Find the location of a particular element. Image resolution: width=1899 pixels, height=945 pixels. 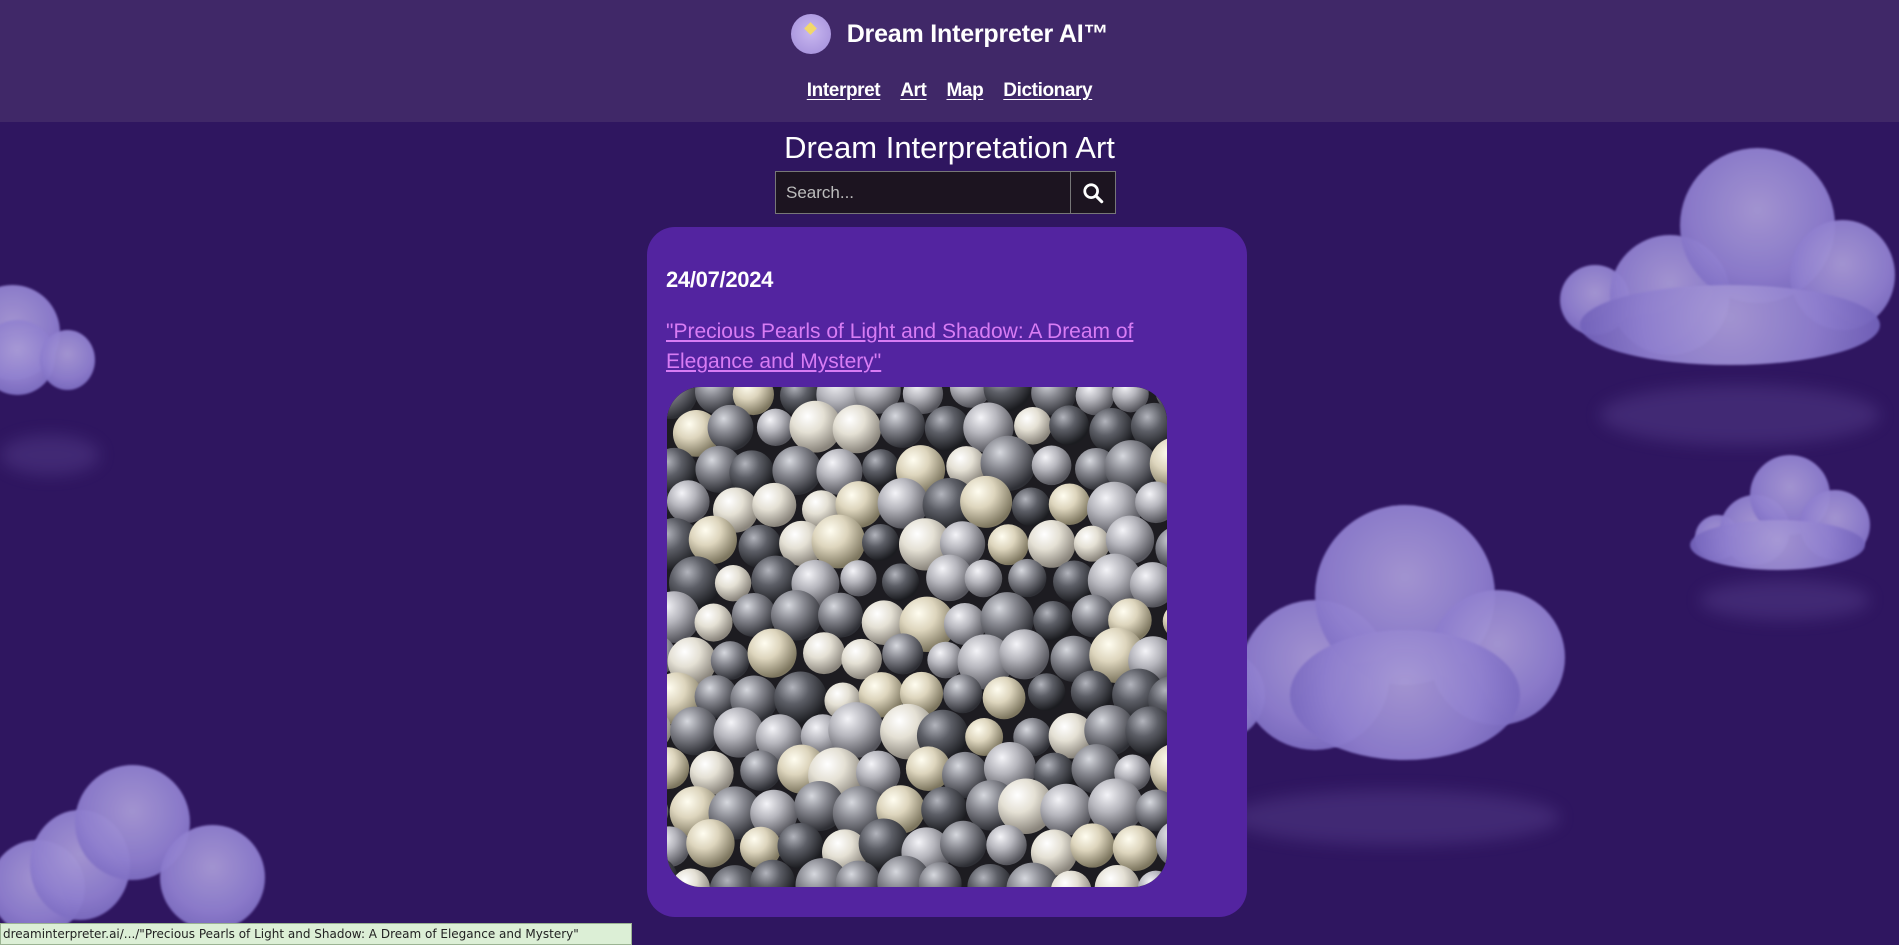

pearls-illustration is located at coordinates (917, 637).